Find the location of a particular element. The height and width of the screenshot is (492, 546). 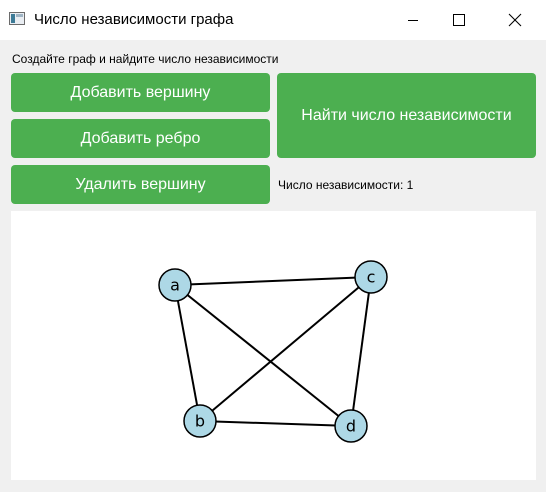

graph-node-label: b is located at coordinates (200, 421).